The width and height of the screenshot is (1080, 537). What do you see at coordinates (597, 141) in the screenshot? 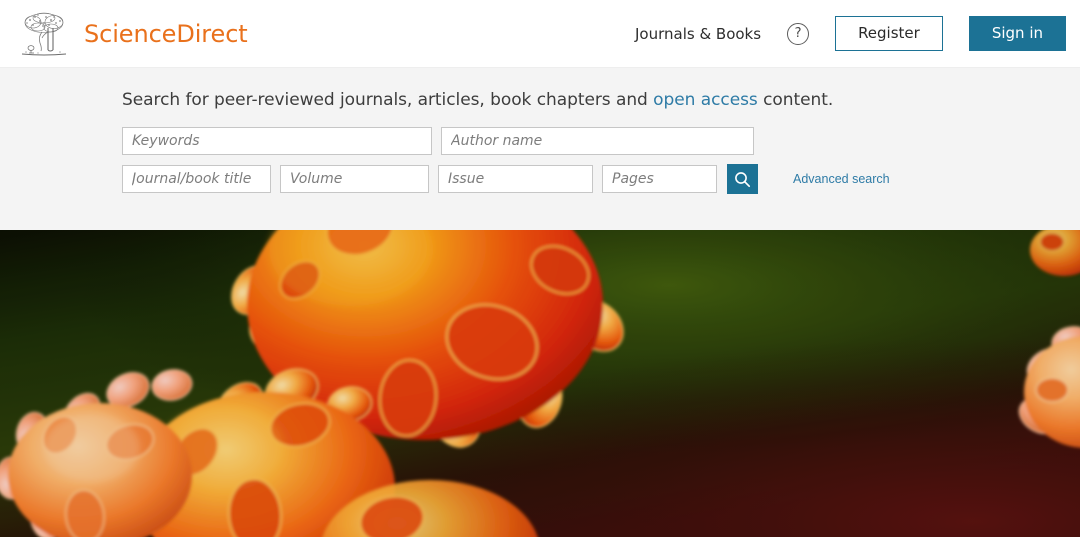
I see `author-name-input` at bounding box center [597, 141].